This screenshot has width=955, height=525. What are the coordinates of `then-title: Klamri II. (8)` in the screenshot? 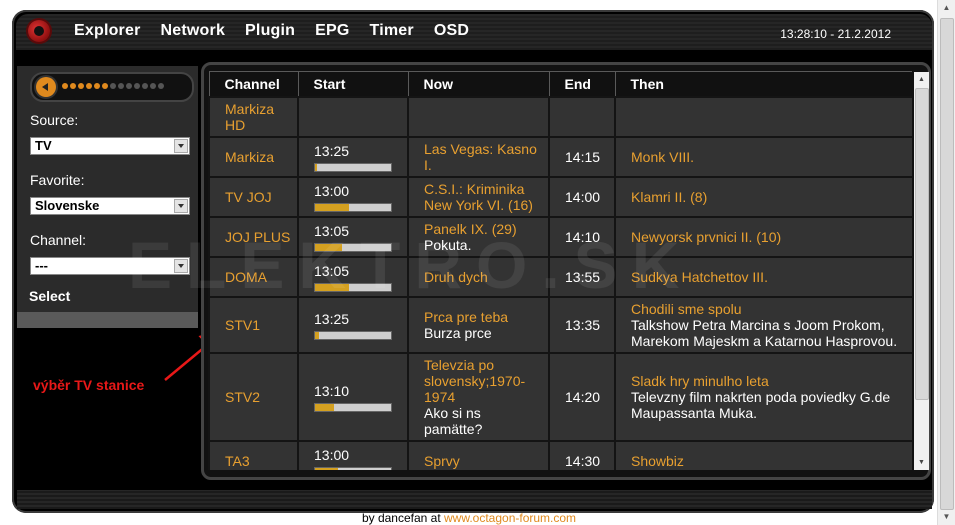 It's located at (768, 197).